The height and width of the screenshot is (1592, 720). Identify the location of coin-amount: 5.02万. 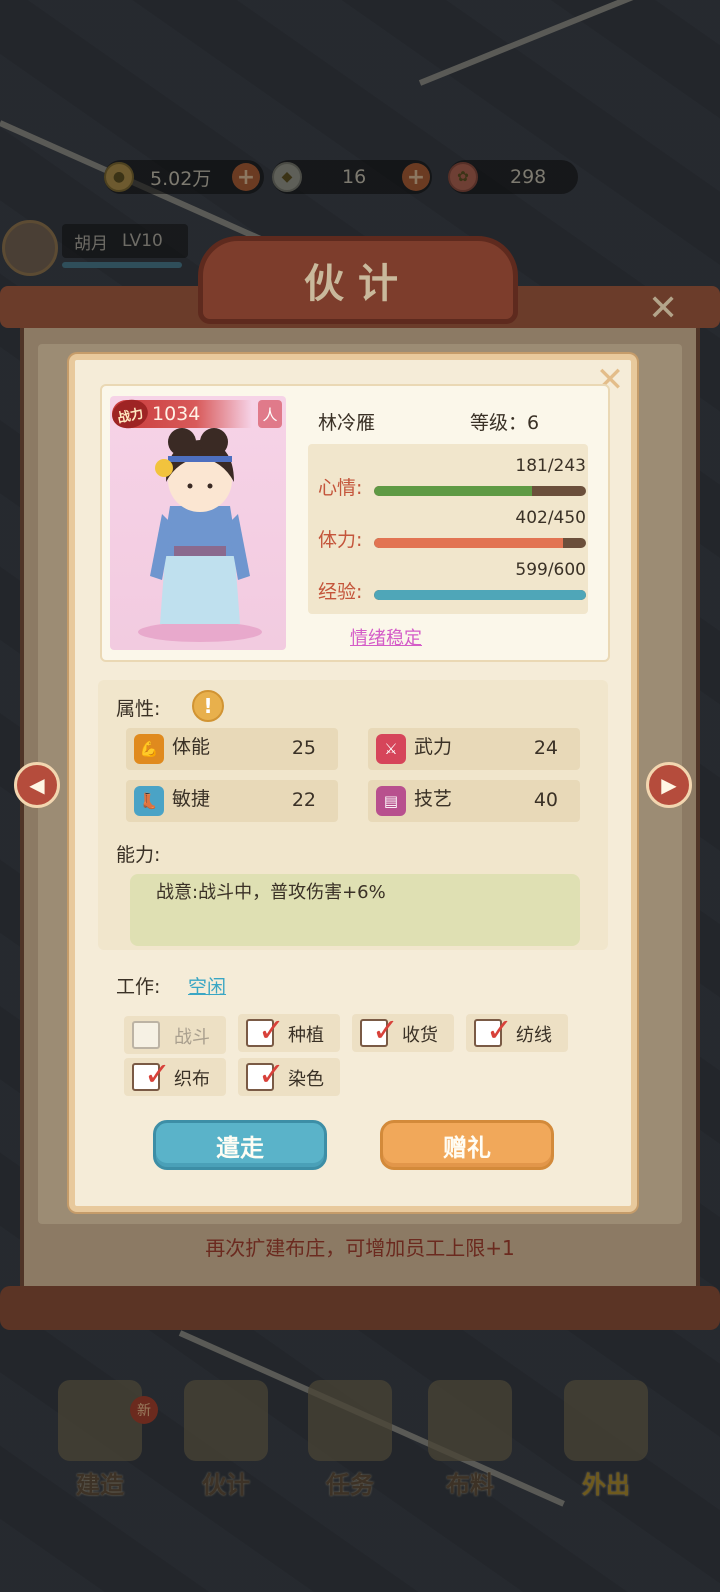
(181, 178).